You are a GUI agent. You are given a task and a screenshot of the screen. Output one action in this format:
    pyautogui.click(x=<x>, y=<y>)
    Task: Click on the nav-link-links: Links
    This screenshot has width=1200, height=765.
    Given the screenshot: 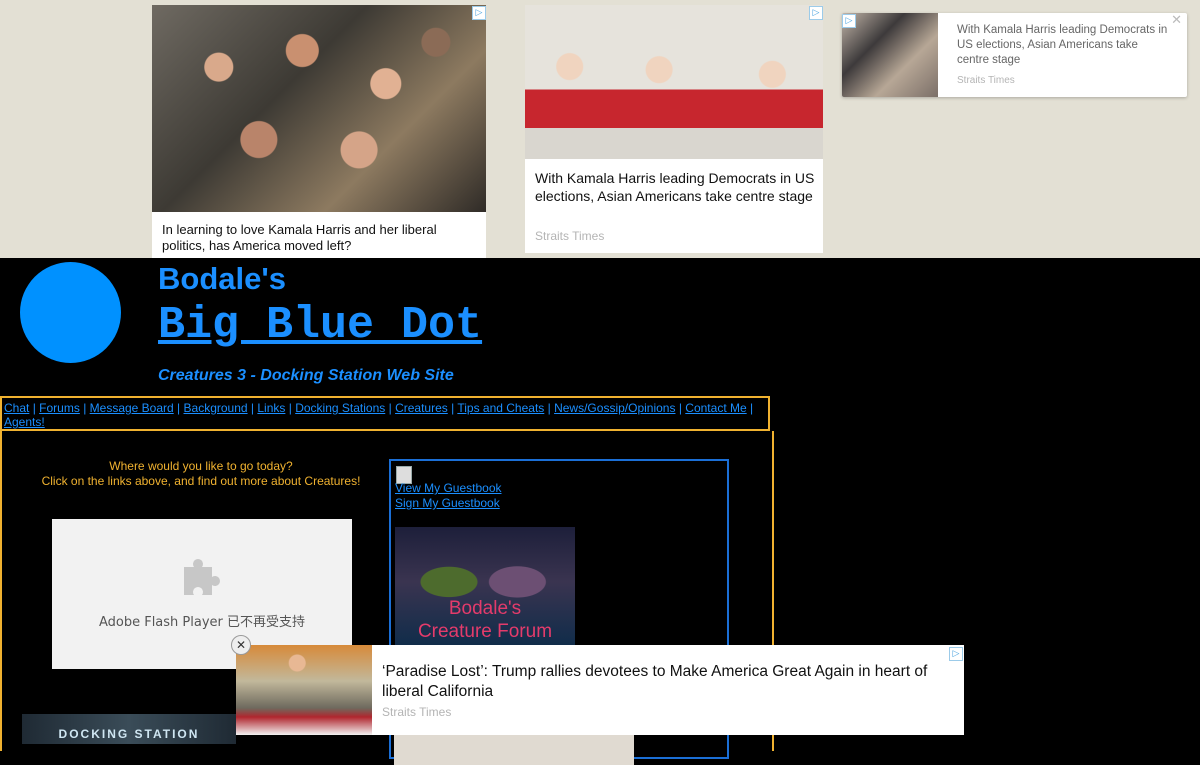 What is the action you would take?
    pyautogui.click(x=271, y=408)
    